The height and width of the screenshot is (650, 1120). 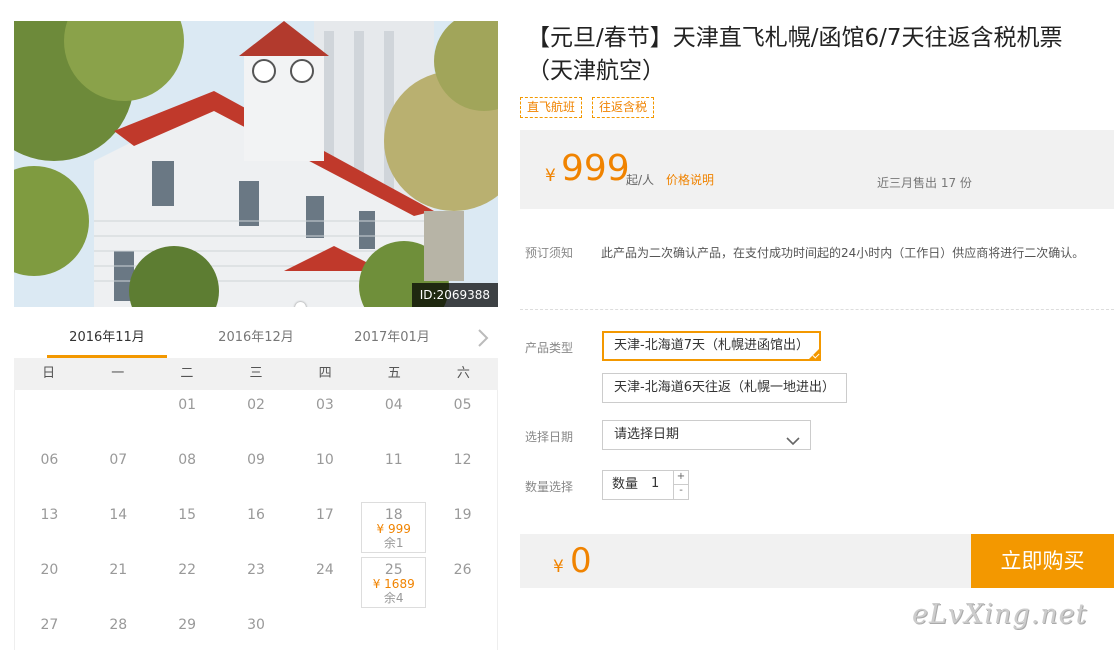 I want to click on date-select: 请选择日期, so click(x=706, y=435).